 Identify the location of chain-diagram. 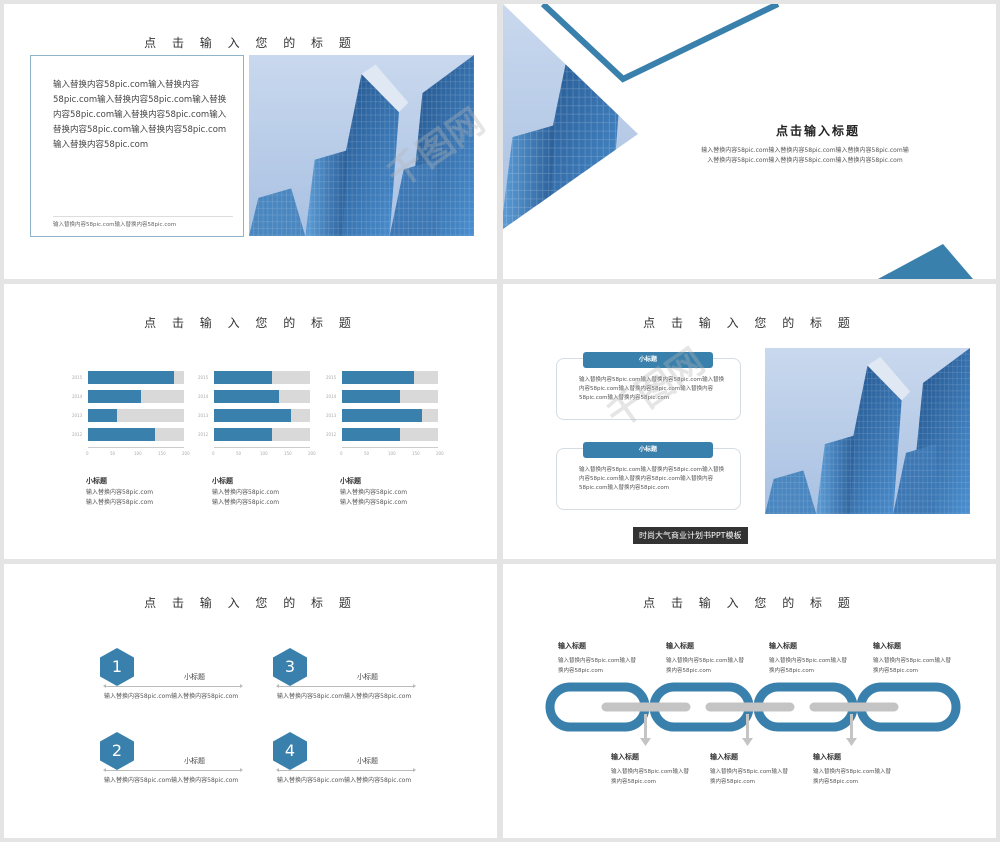
(753, 714).